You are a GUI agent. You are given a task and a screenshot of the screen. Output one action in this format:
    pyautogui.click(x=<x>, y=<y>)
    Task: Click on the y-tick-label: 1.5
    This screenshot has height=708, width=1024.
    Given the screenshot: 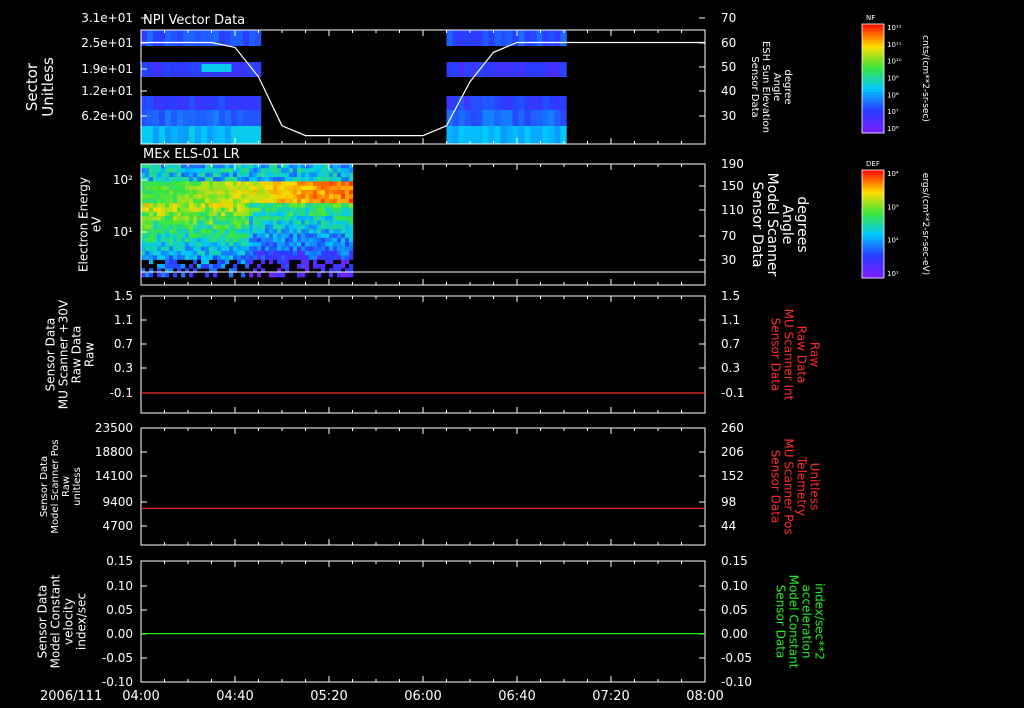 What is the action you would take?
    pyautogui.click(x=123, y=296)
    